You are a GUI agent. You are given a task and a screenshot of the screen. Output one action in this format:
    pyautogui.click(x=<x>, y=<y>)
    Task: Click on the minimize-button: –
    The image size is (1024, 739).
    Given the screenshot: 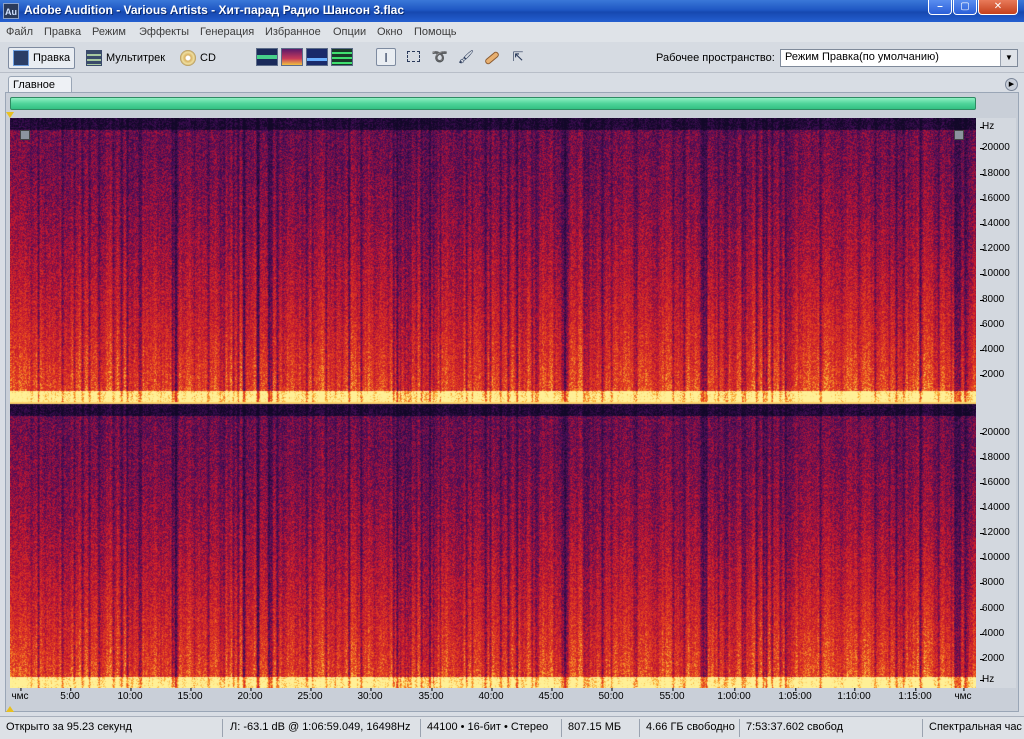 What is the action you would take?
    pyautogui.click(x=940, y=7)
    